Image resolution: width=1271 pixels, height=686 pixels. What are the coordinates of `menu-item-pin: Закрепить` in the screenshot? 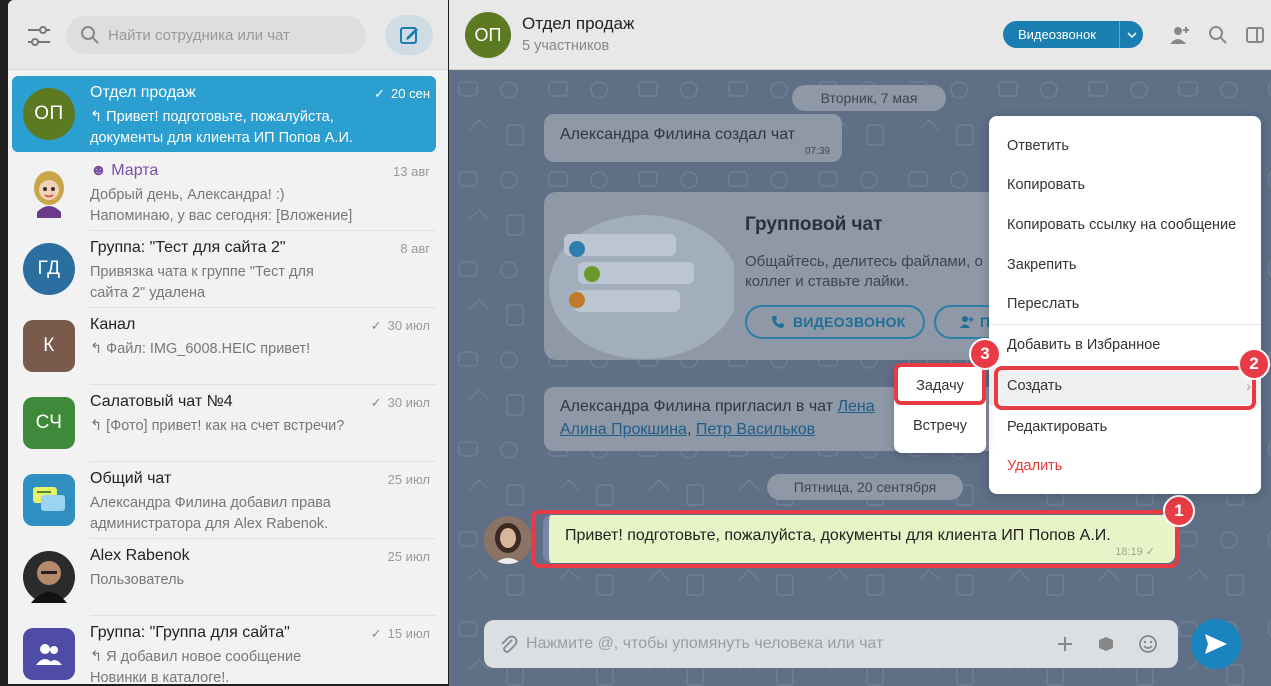 It's located at (1125, 265).